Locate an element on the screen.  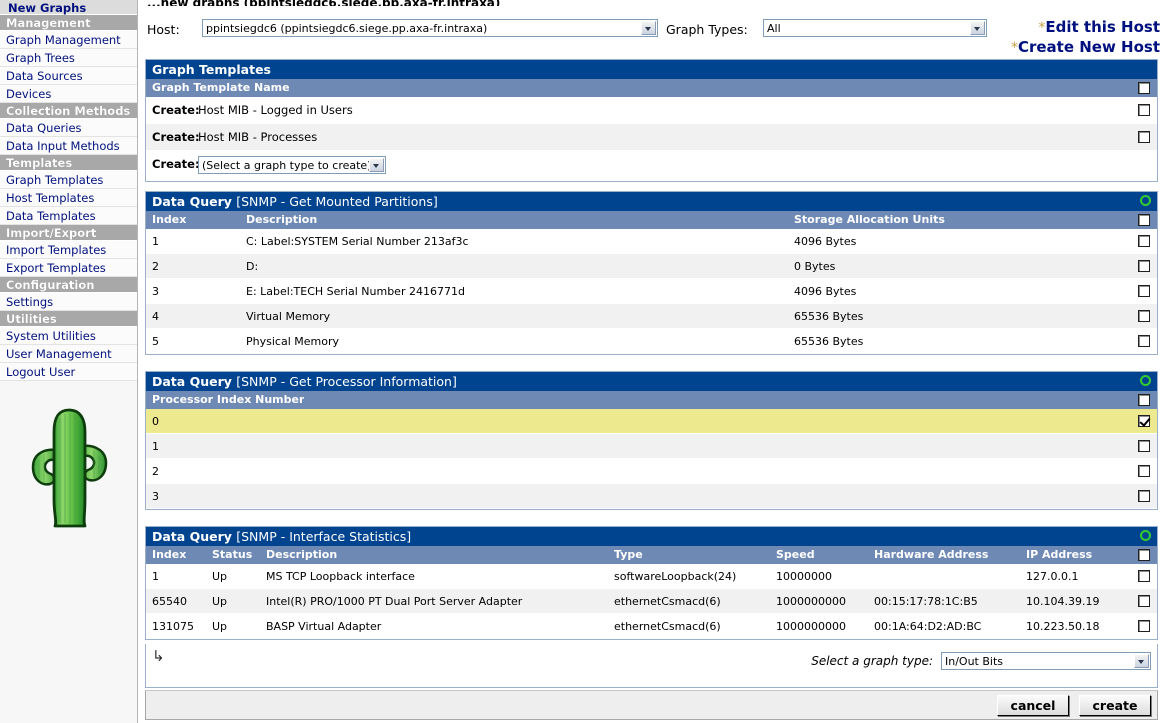
select-graph-type-label: Select a graph type: is located at coordinates (872, 661).